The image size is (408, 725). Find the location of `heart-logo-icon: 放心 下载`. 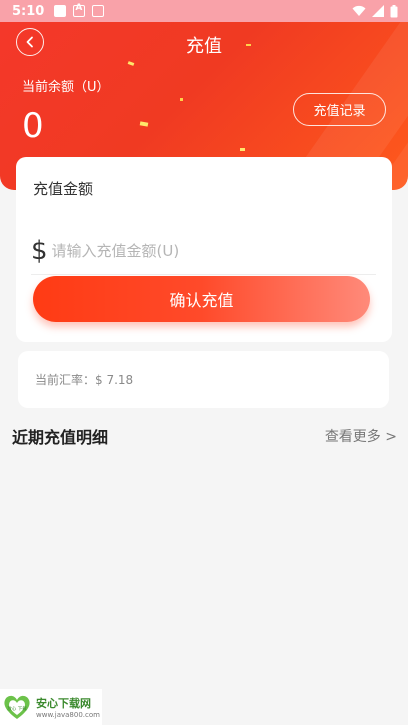

heart-logo-icon: 放心 下载 is located at coordinates (17, 707).